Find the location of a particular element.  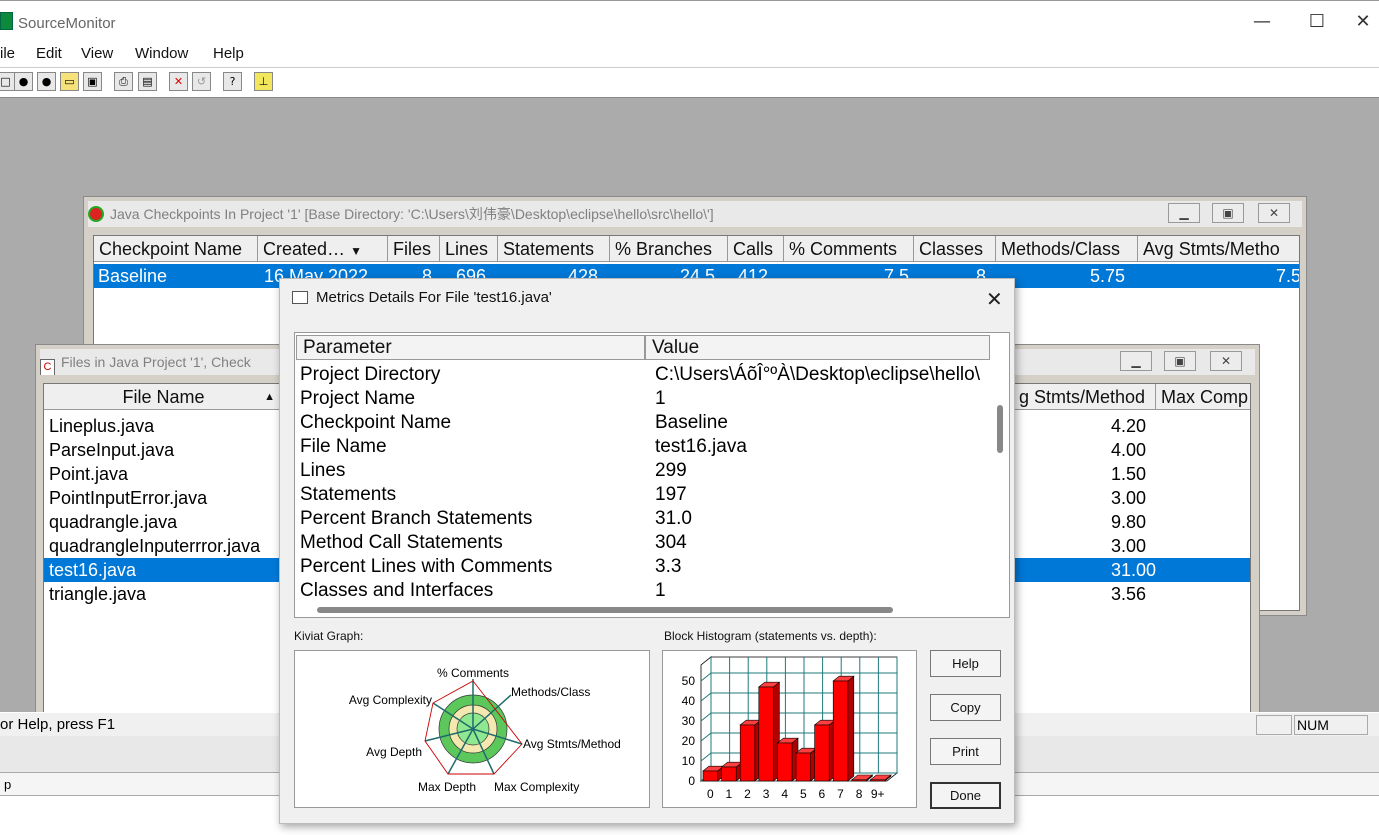

metric-value: 31.0 is located at coordinates (673, 518).